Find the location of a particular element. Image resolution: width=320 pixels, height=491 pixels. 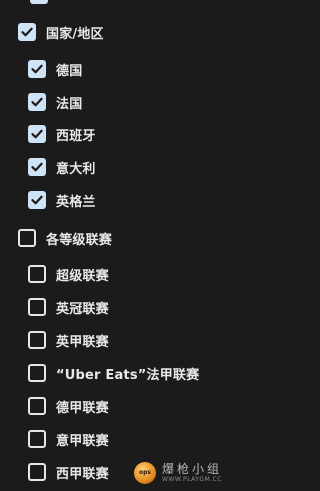

watermark-text: 爆枪小组 is located at coordinates (192, 468).